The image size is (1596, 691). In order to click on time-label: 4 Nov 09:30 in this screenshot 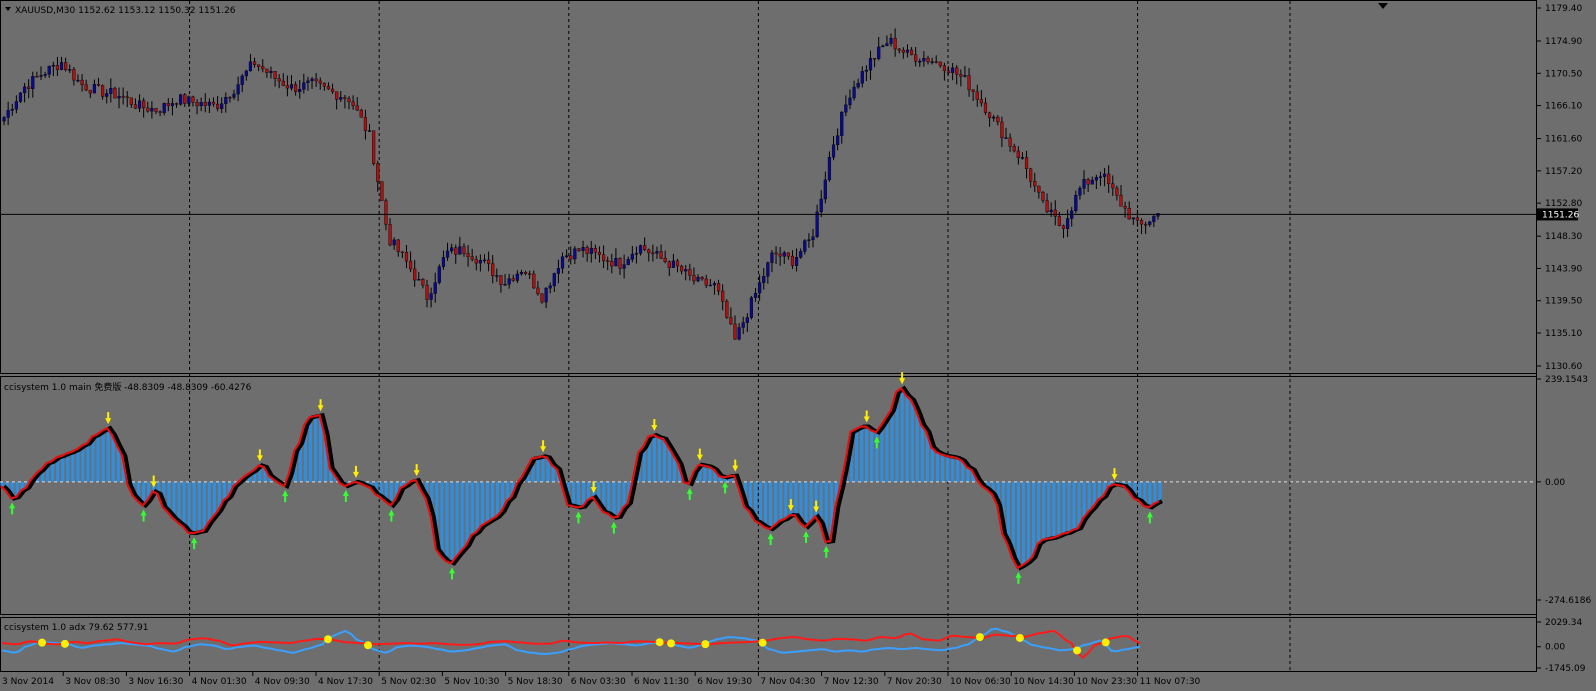, I will do `click(282, 682)`.